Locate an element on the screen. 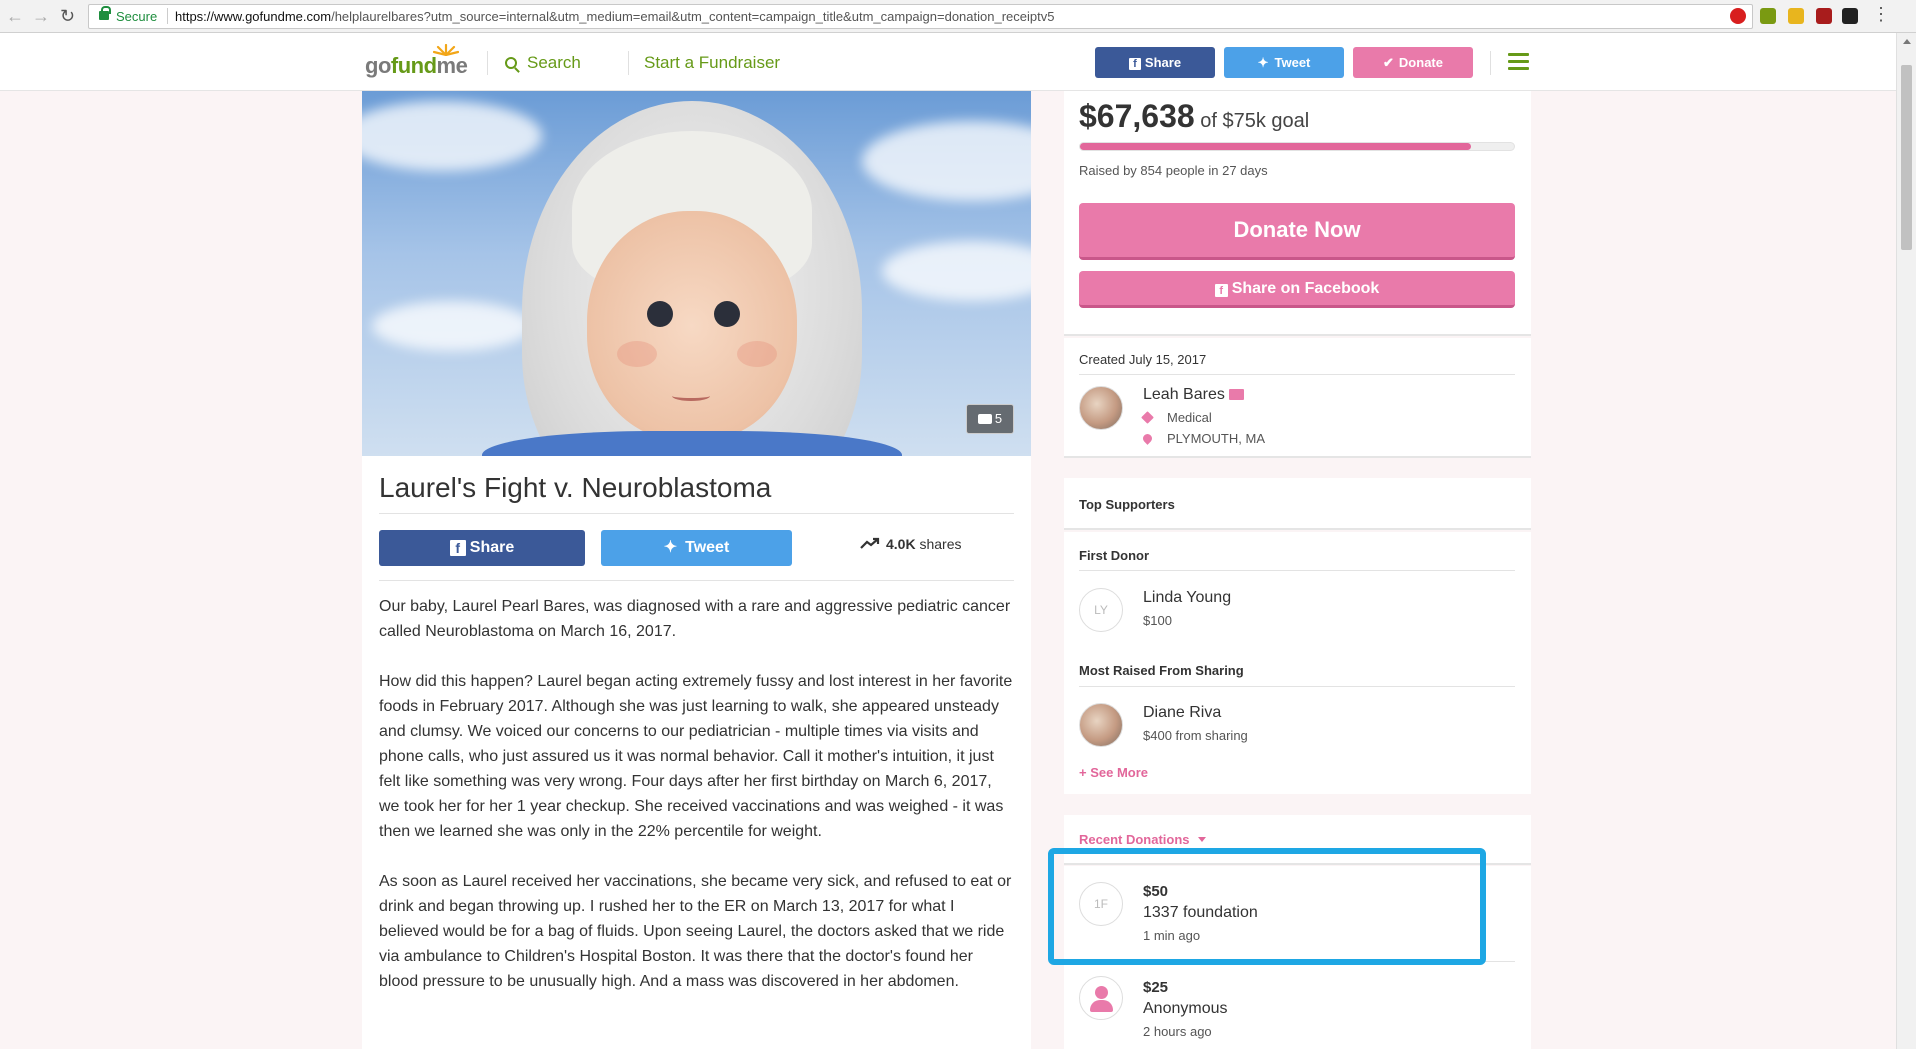 This screenshot has height=1049, width=1916. amount-raised: $67,638 of $75k goal is located at coordinates (1194, 116).